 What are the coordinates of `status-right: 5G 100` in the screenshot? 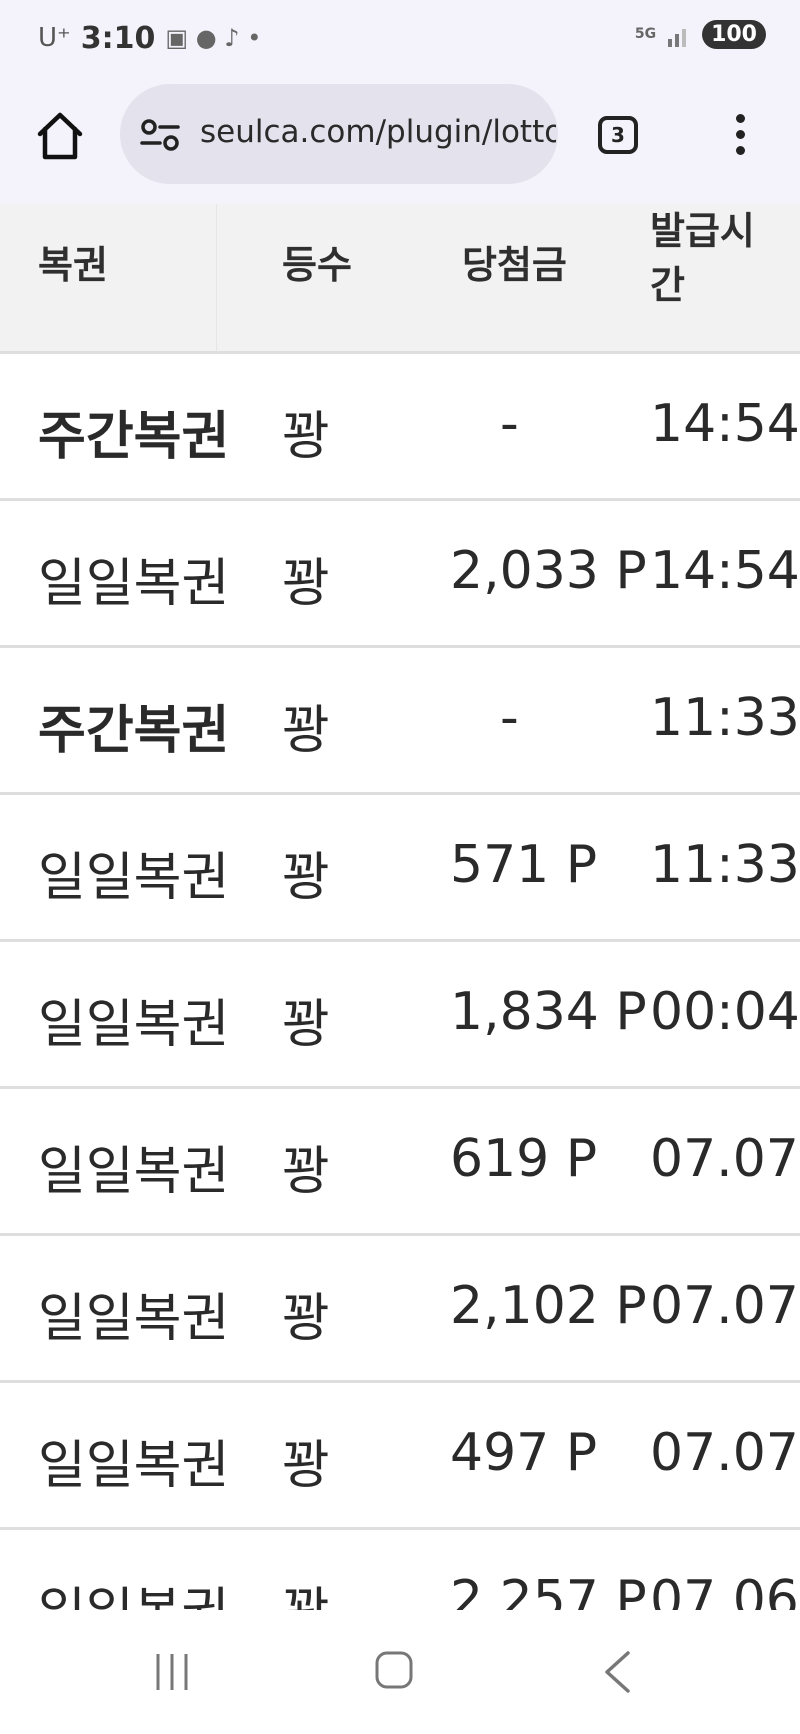 It's located at (700, 34).